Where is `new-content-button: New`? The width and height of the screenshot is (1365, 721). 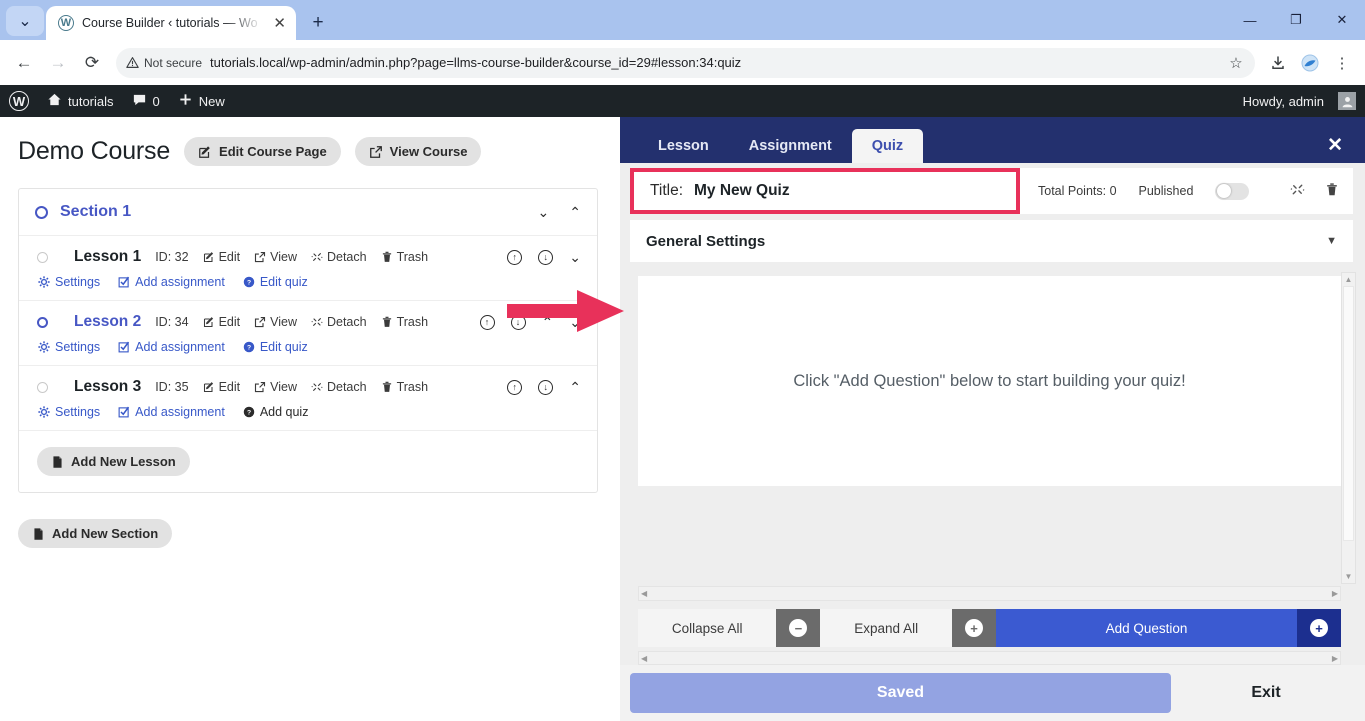
new-content-button: New is located at coordinates (201, 101).